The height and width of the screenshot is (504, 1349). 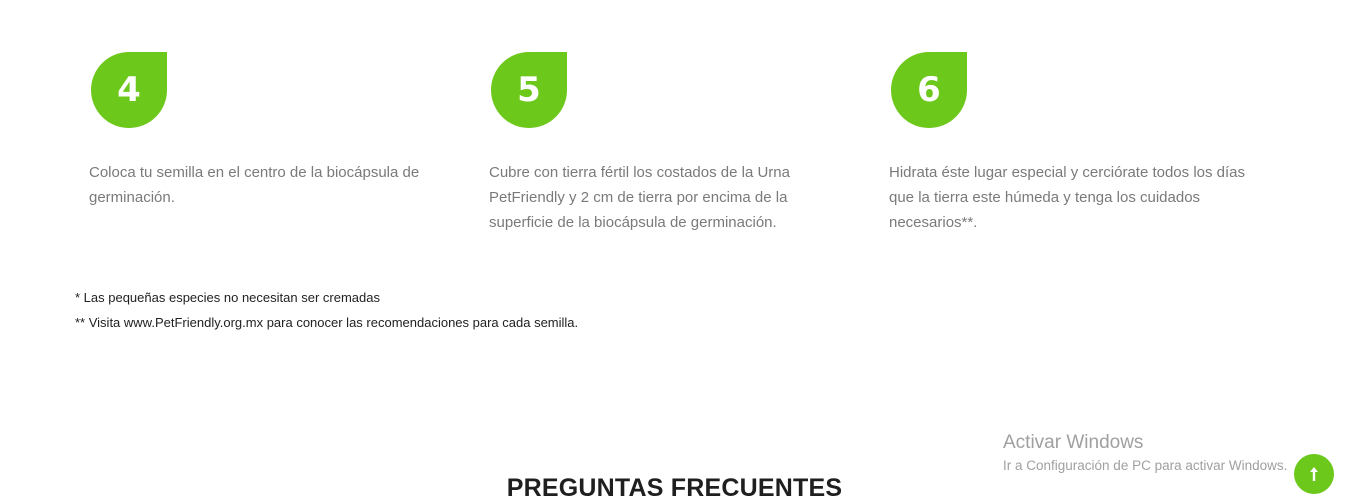 What do you see at coordinates (129, 90) in the screenshot?
I see `step-number-badge: 4` at bounding box center [129, 90].